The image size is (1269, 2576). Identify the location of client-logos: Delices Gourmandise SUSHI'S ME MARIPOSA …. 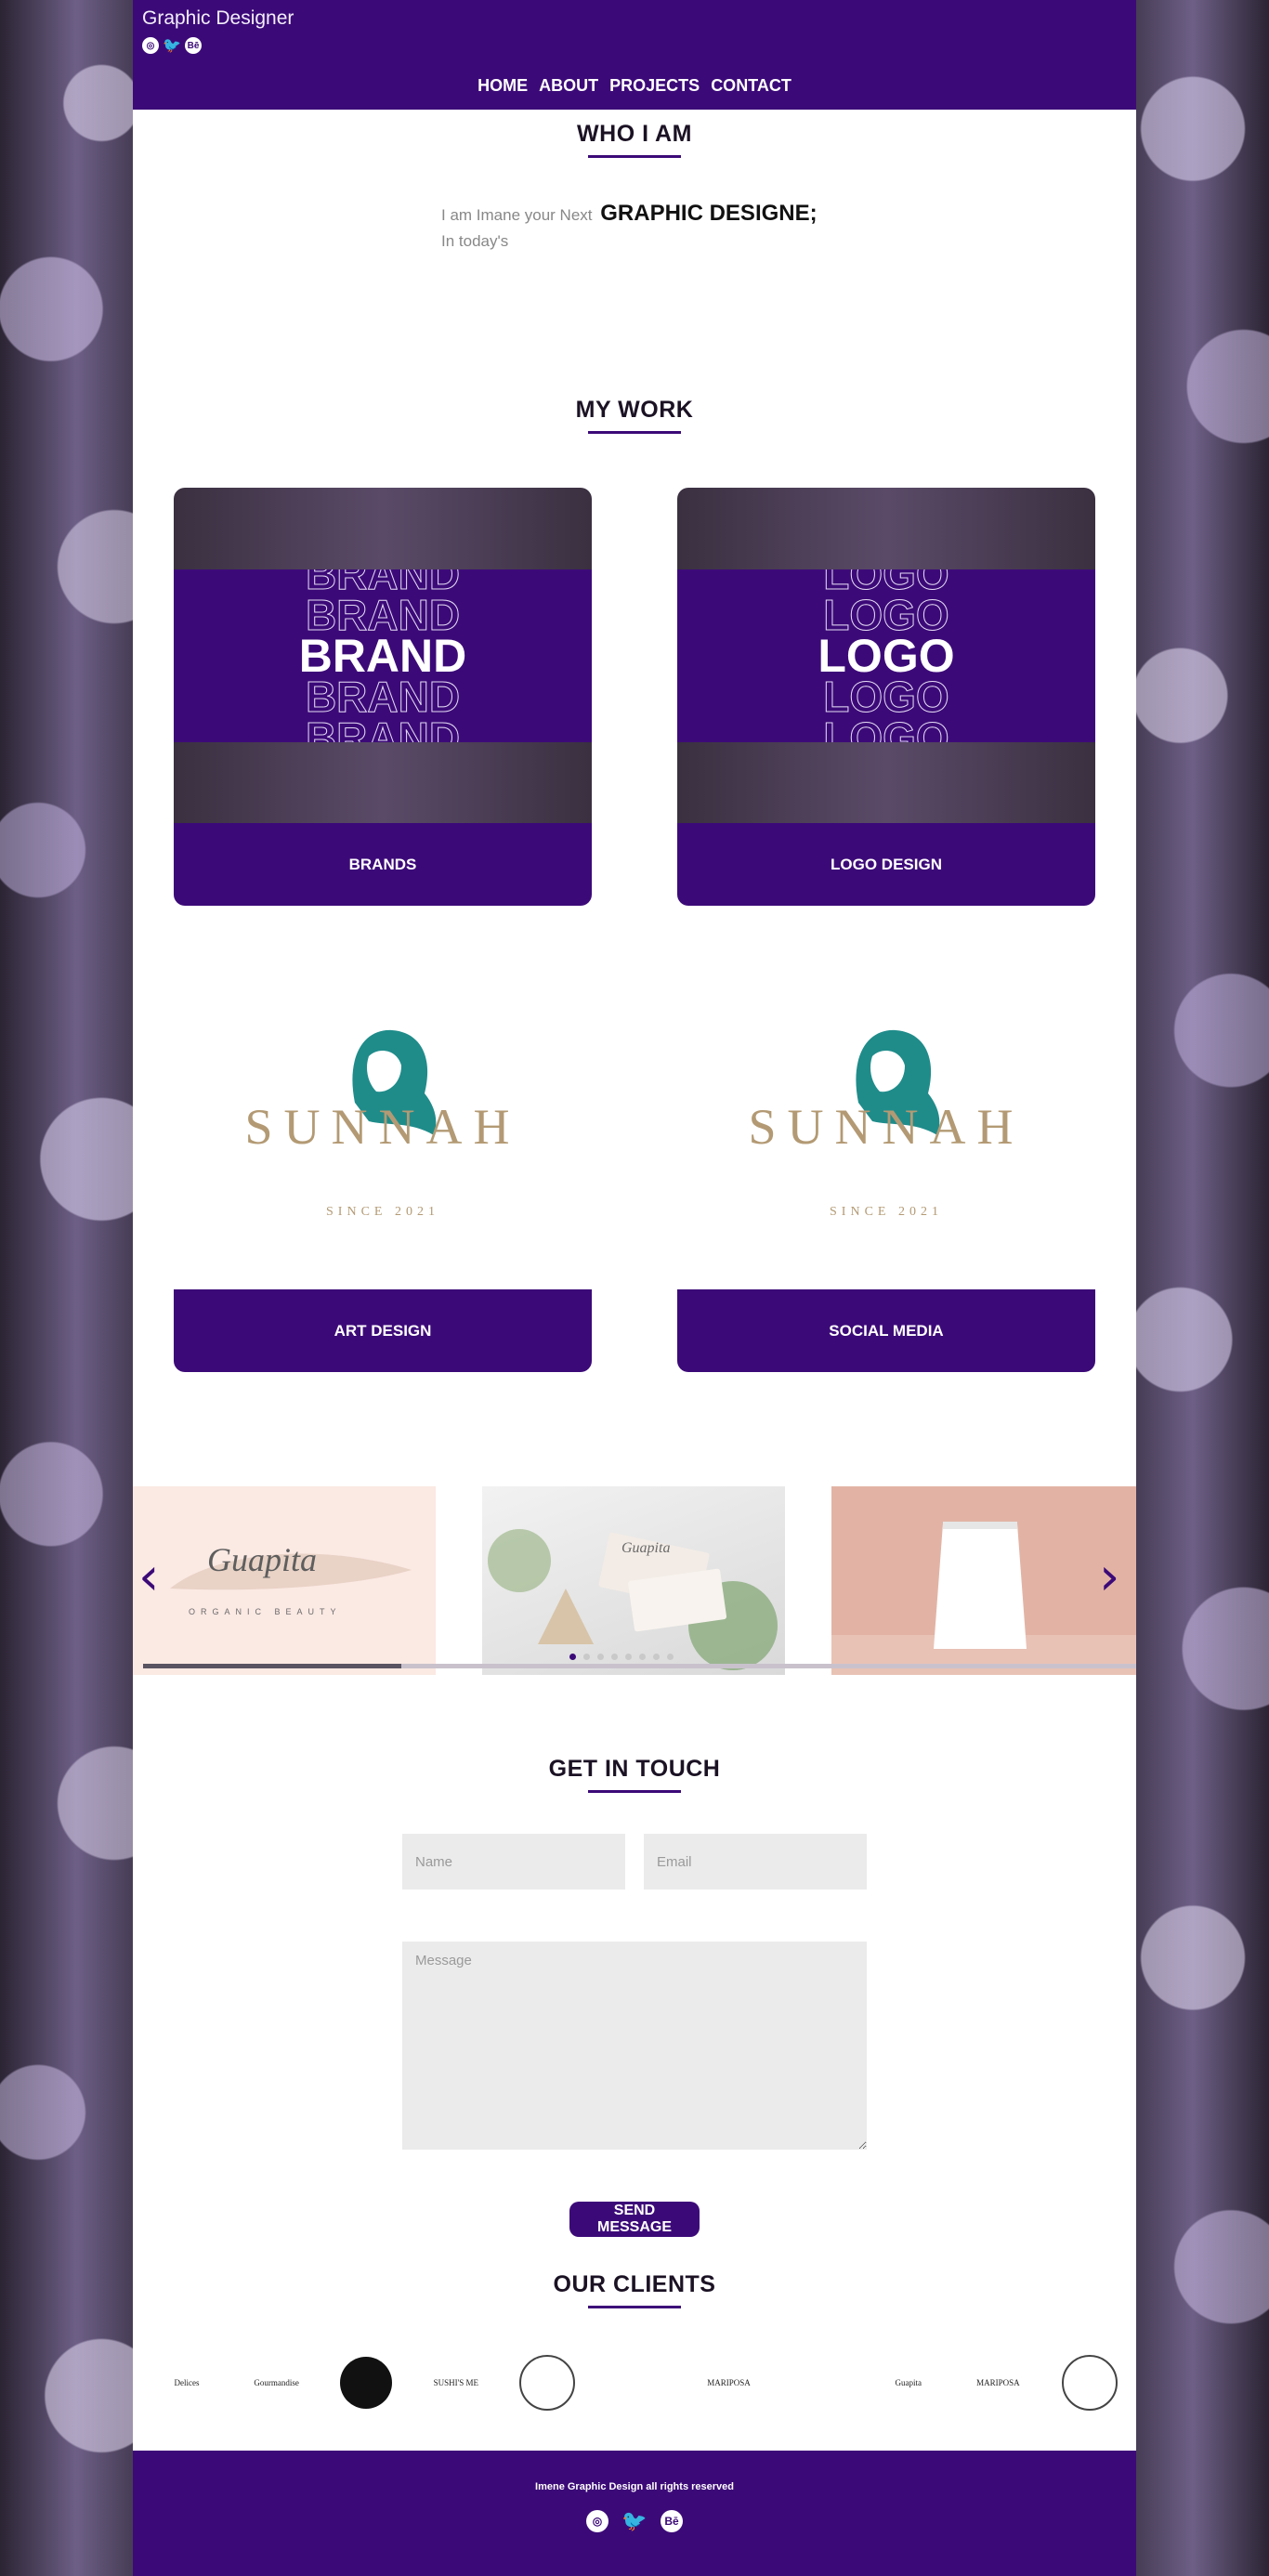
(639, 2382).